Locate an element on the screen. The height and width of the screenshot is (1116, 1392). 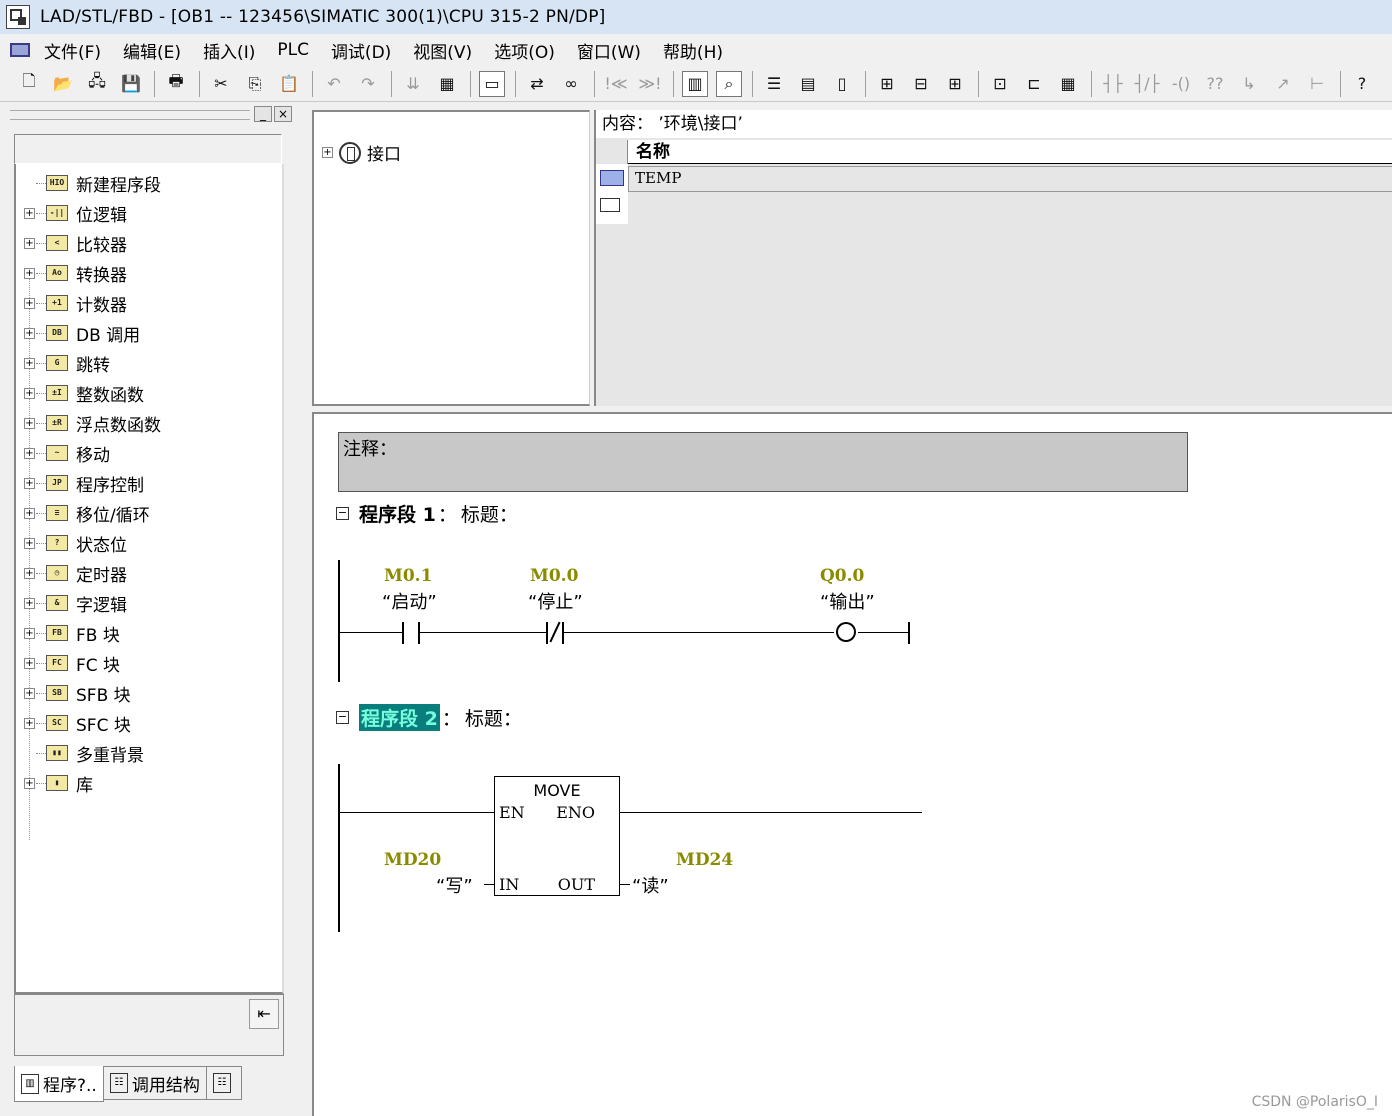
contact-nc-left is located at coordinates (547, 633).